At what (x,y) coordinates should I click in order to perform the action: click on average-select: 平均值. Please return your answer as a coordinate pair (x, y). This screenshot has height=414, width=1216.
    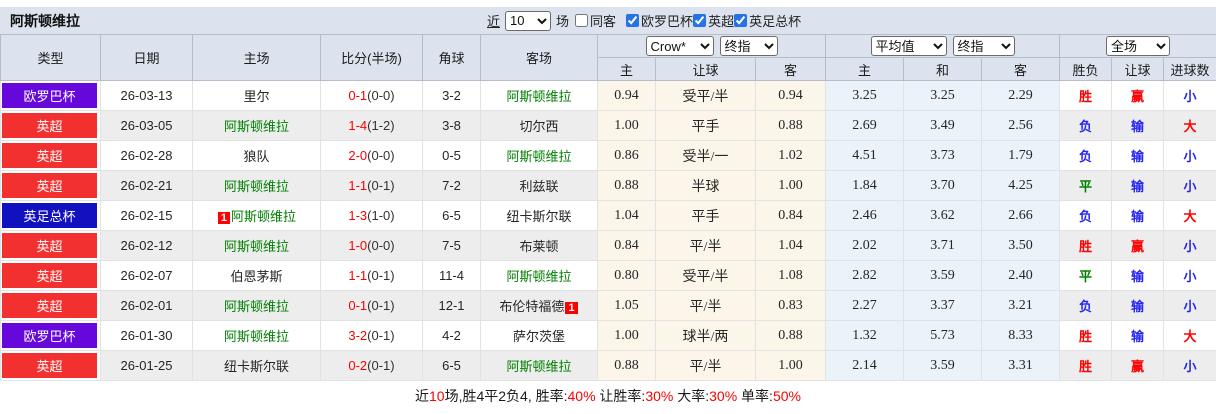
    Looking at the image, I should click on (908, 46).